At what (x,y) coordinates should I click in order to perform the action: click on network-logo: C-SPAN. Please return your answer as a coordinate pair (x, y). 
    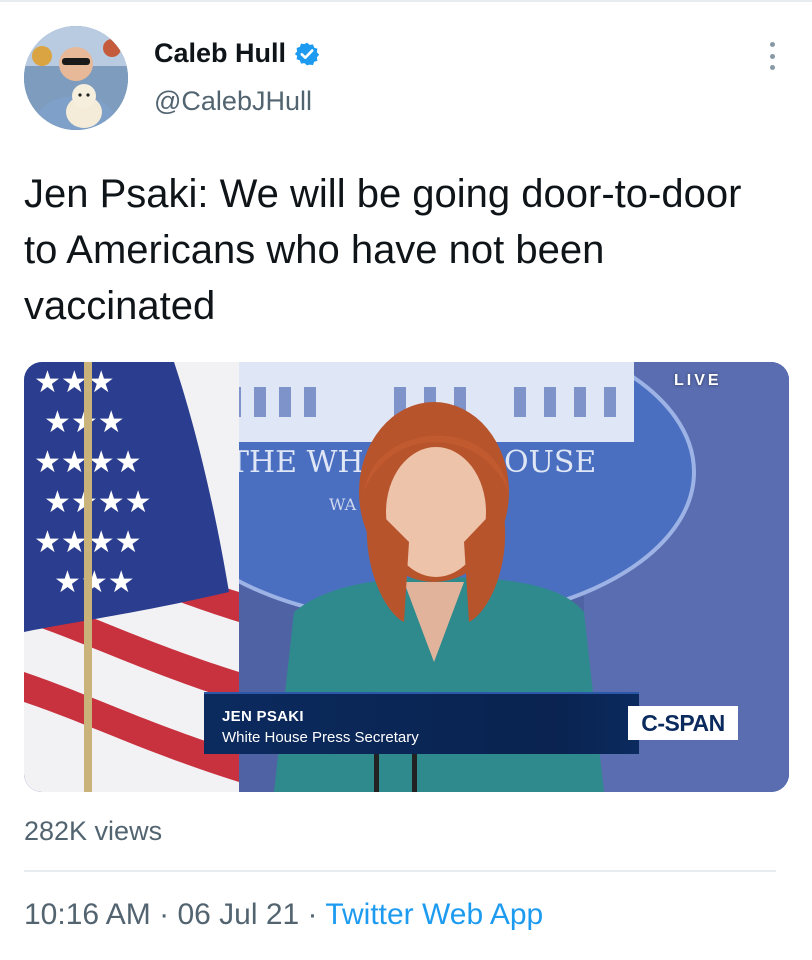
    Looking at the image, I should click on (683, 723).